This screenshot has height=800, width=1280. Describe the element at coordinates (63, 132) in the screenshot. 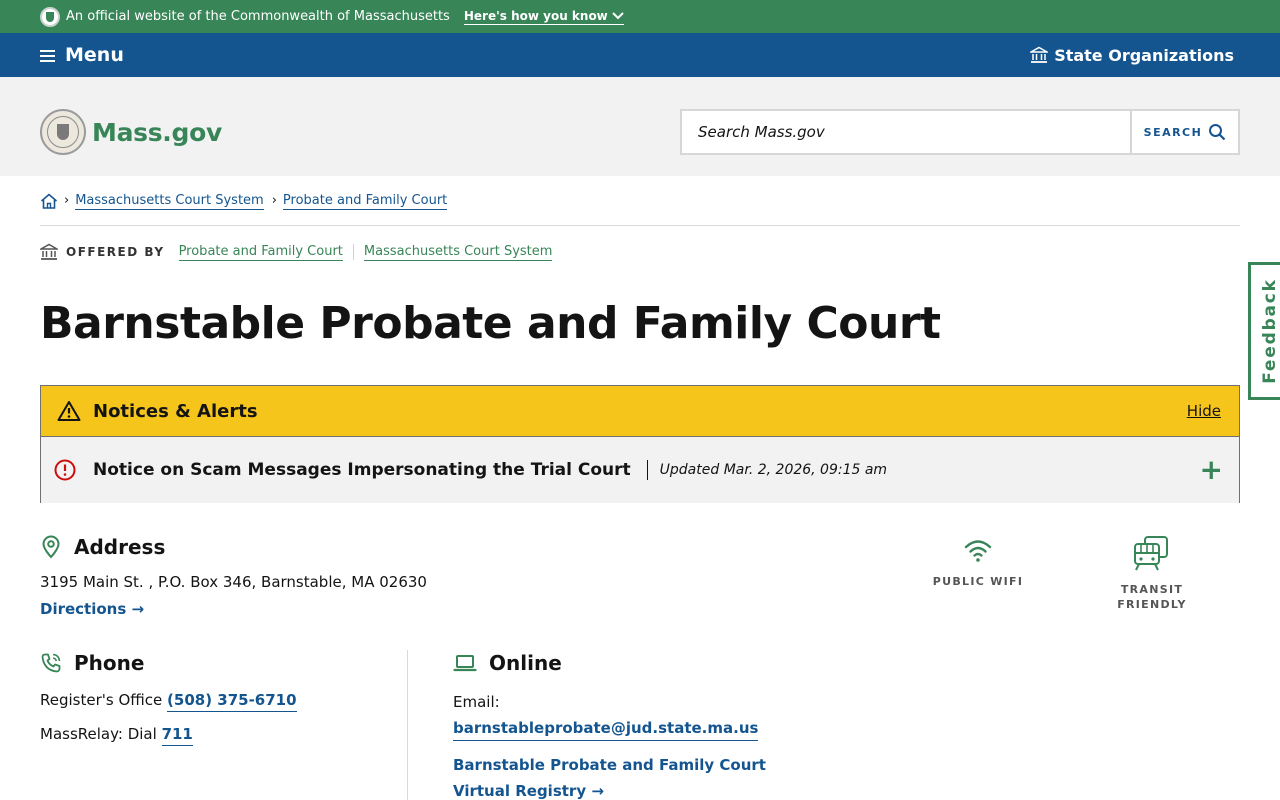

I see `massachusetts-seal-icon` at that location.